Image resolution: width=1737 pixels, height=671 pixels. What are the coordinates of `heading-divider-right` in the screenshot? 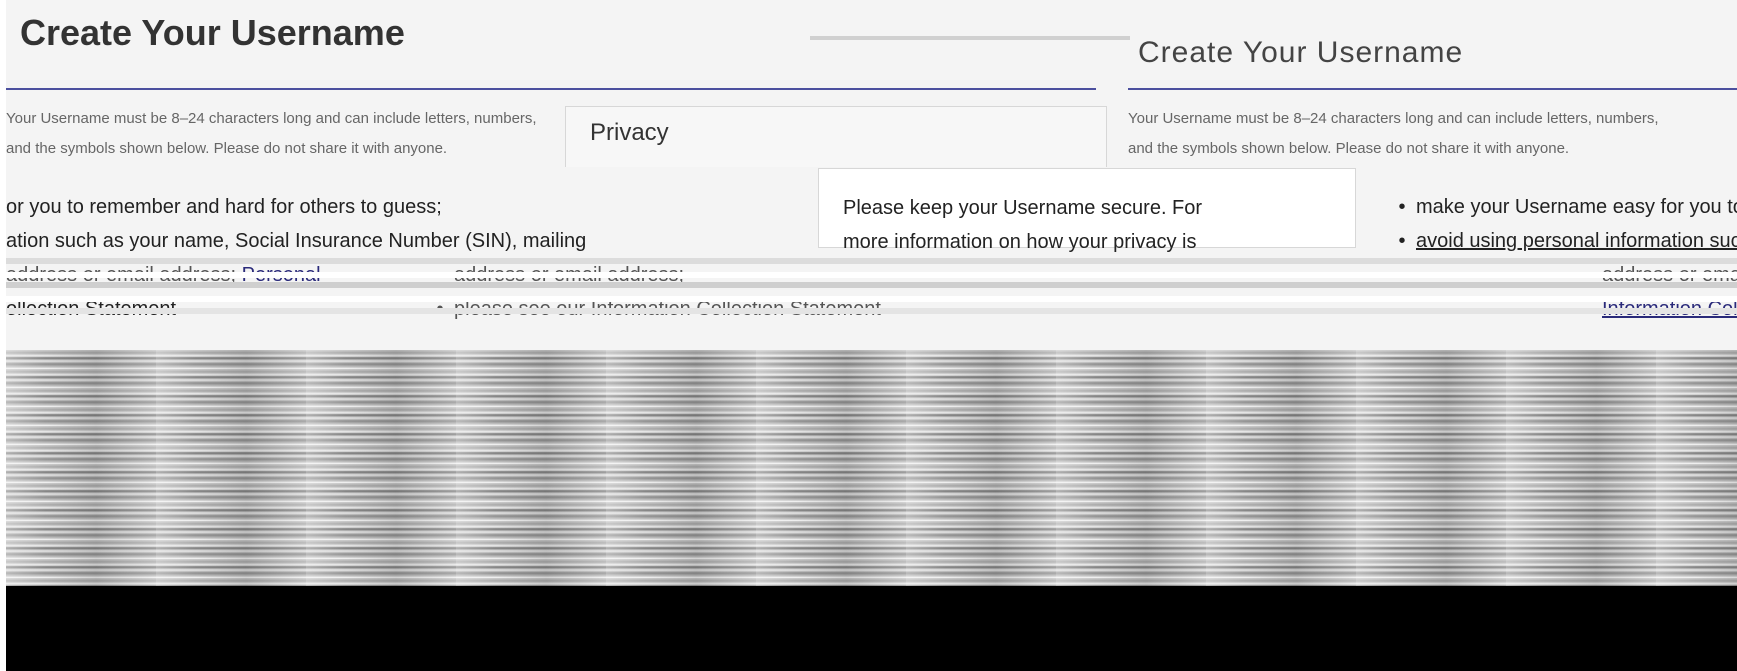 It's located at (1432, 89).